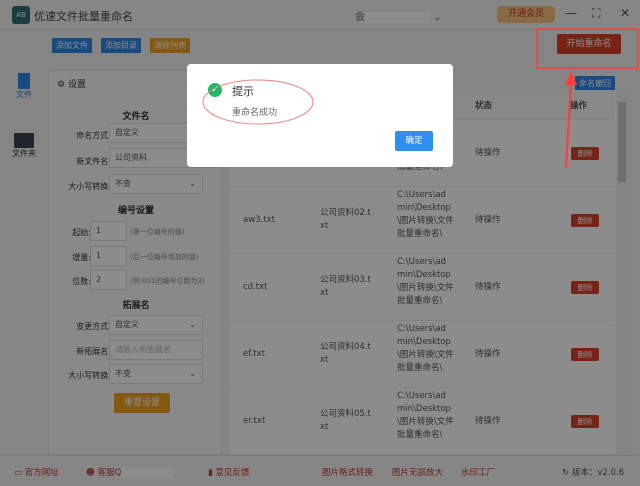  I want to click on annotation-arrow, so click(568, 124).